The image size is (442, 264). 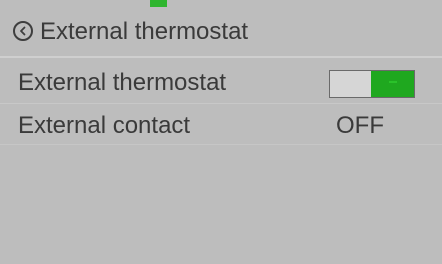 What do you see at coordinates (221, 125) in the screenshot?
I see `setting-row-external-contact: External contact OFF` at bounding box center [221, 125].